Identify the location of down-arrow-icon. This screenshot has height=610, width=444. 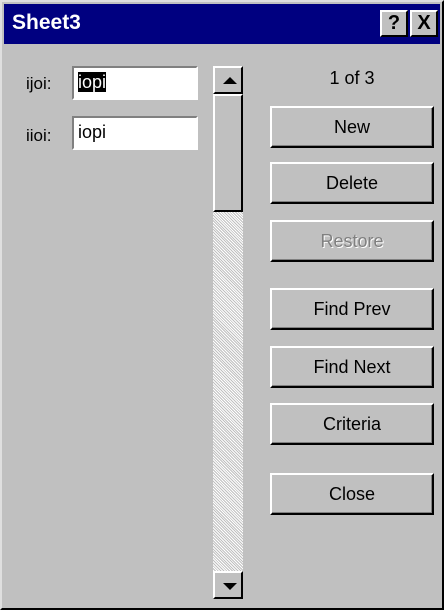
(230, 586).